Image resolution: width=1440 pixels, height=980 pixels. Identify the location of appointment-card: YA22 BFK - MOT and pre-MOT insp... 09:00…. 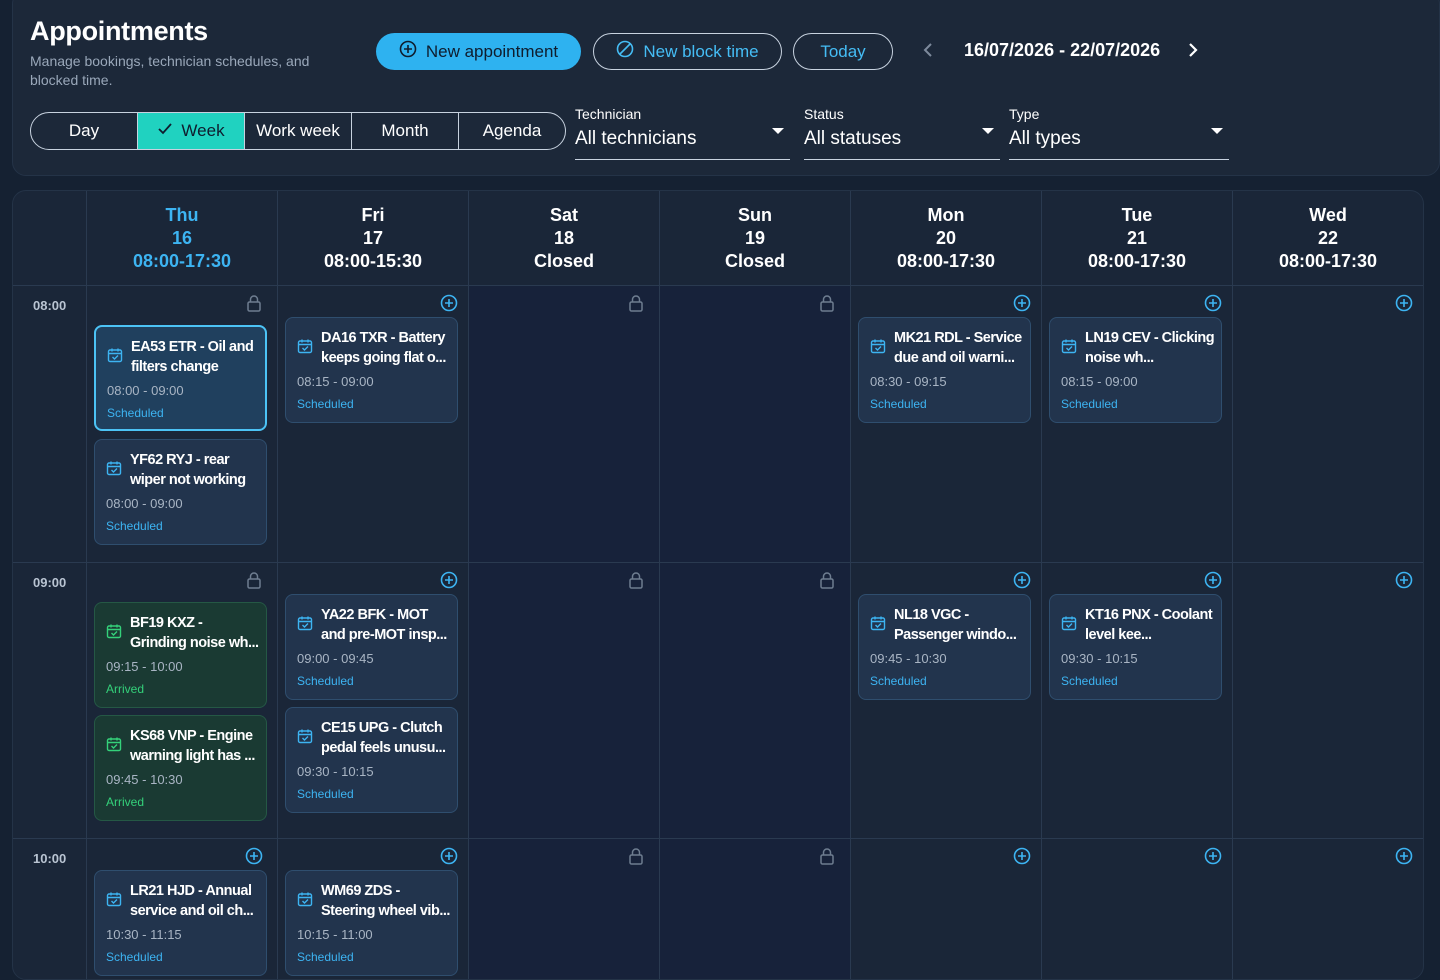
(371, 647).